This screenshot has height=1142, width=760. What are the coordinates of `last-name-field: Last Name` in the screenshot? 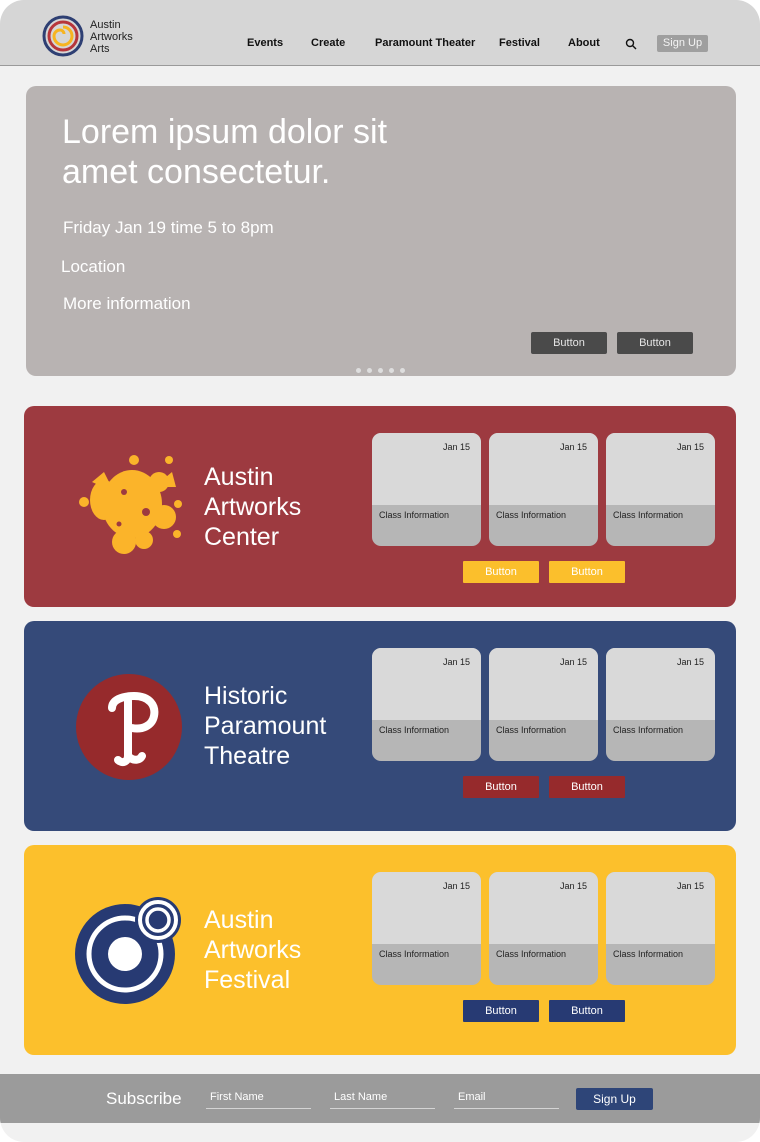 It's located at (382, 1100).